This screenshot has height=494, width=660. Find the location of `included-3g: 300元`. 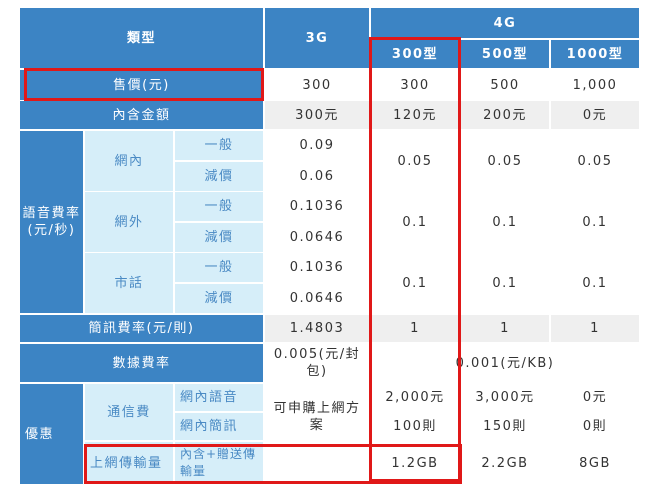

included-3g: 300元 is located at coordinates (317, 115).